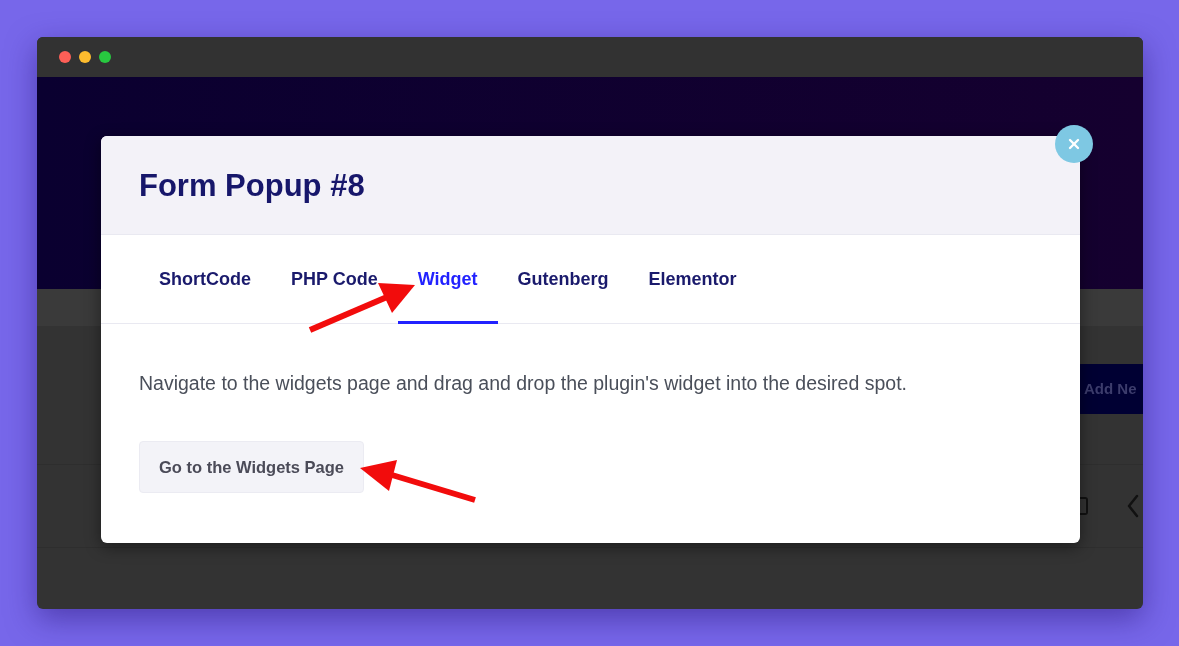  What do you see at coordinates (563, 279) in the screenshot?
I see `tab: Gutenberg` at bounding box center [563, 279].